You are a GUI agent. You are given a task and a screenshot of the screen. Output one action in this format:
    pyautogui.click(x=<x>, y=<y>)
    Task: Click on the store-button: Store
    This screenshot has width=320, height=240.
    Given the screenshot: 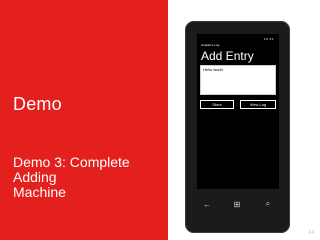 What is the action you would take?
    pyautogui.click(x=217, y=104)
    